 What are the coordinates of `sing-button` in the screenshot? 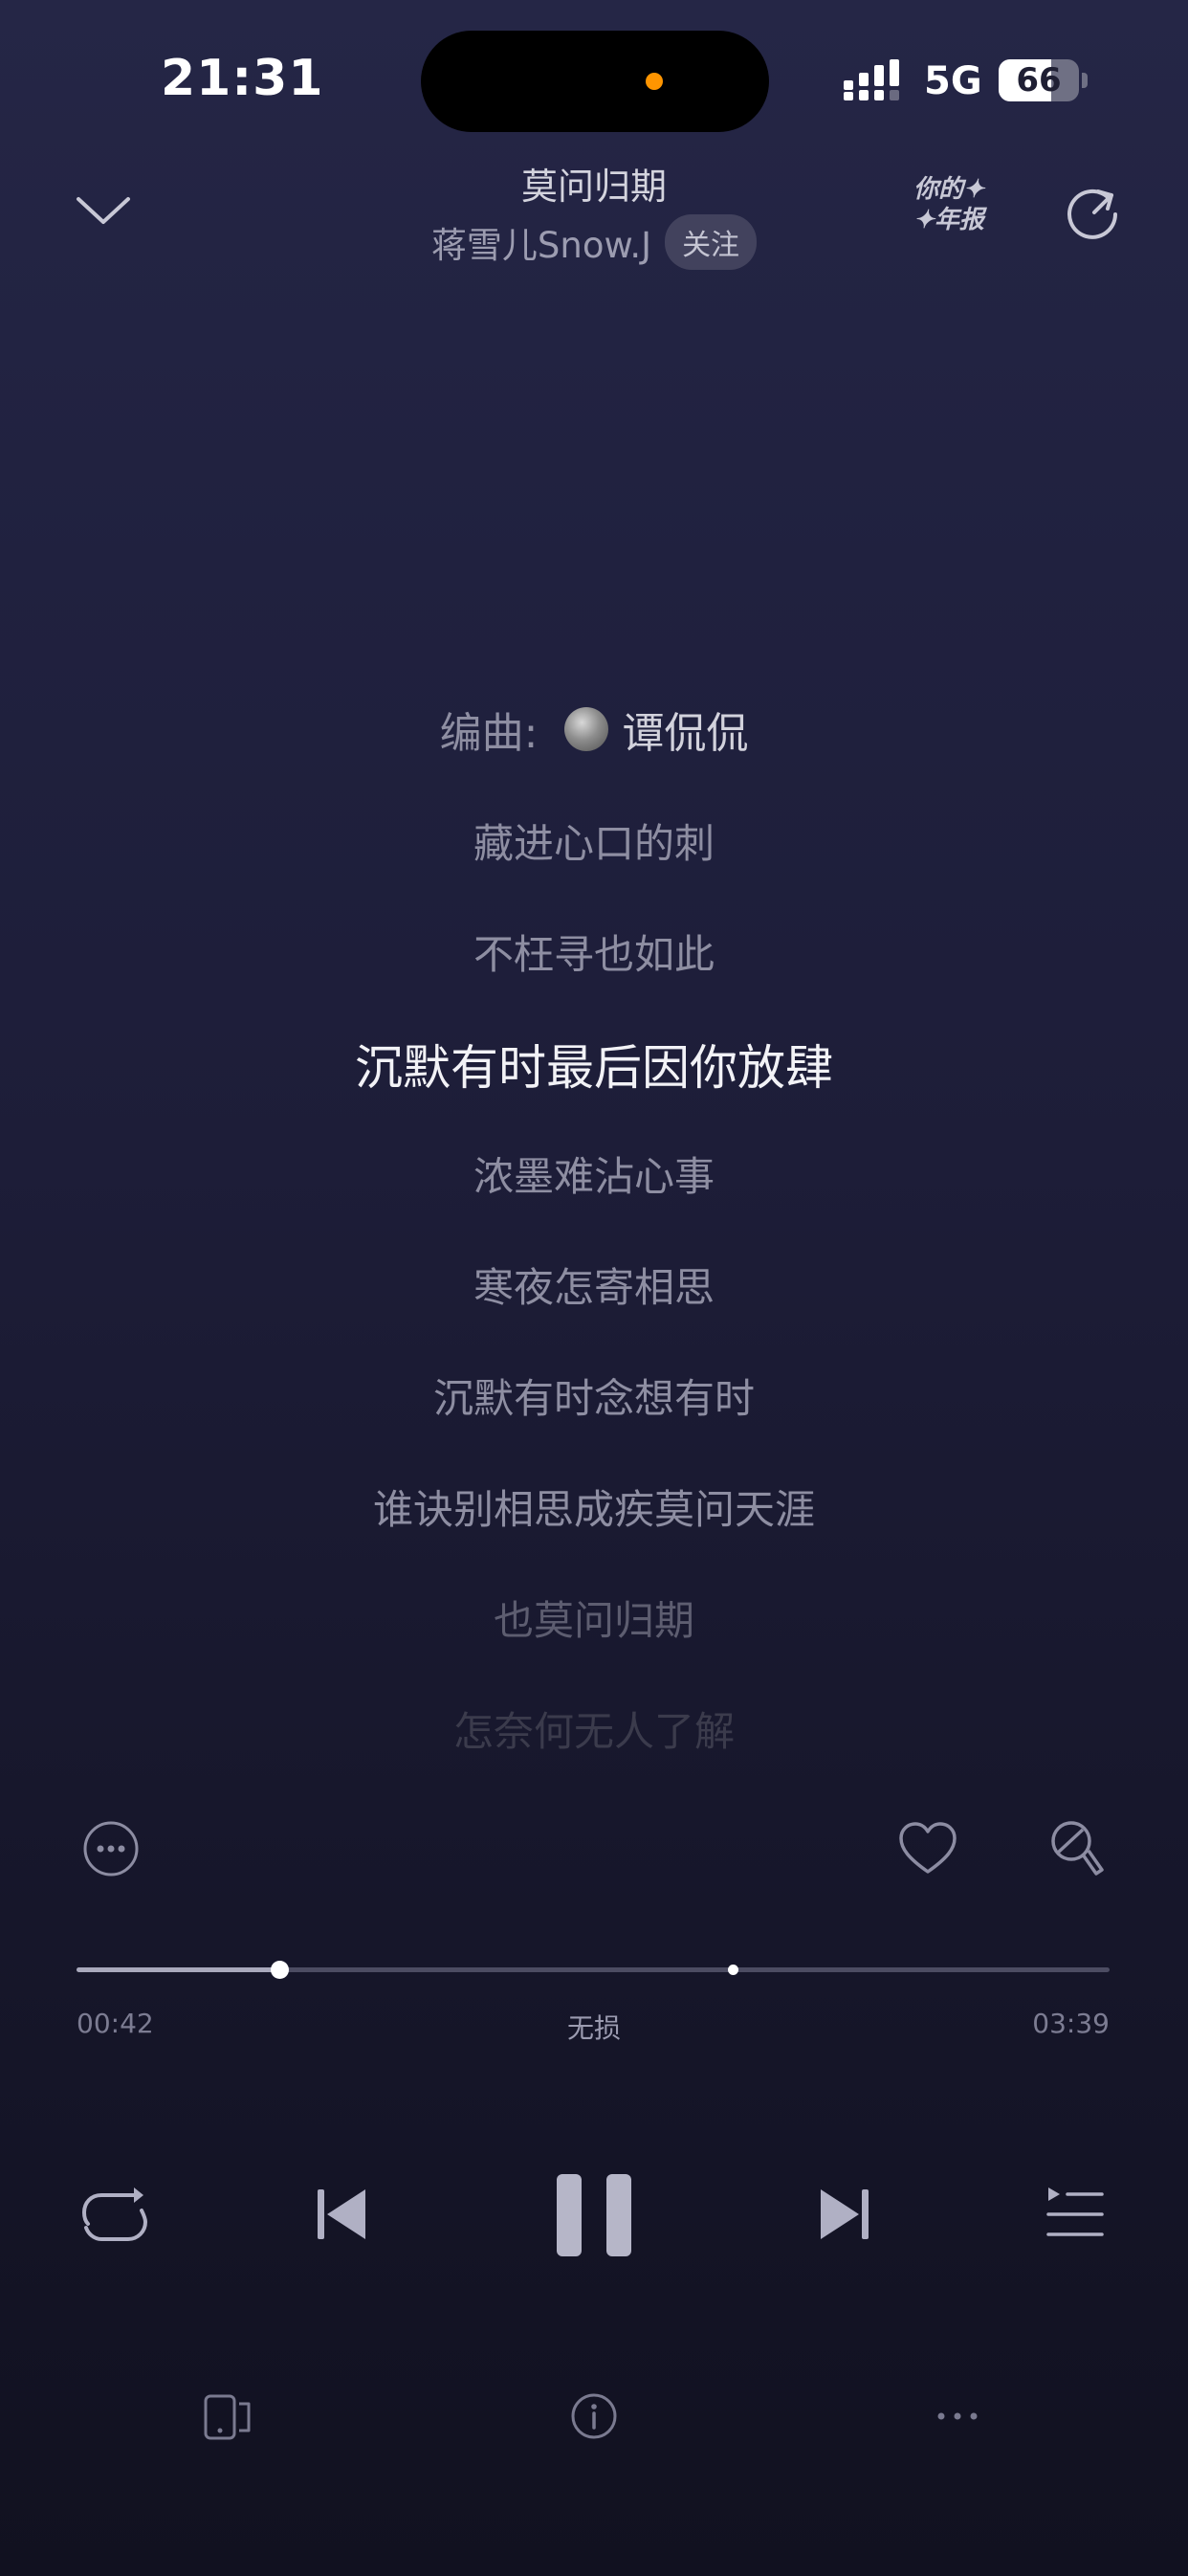 It's located at (1077, 1850).